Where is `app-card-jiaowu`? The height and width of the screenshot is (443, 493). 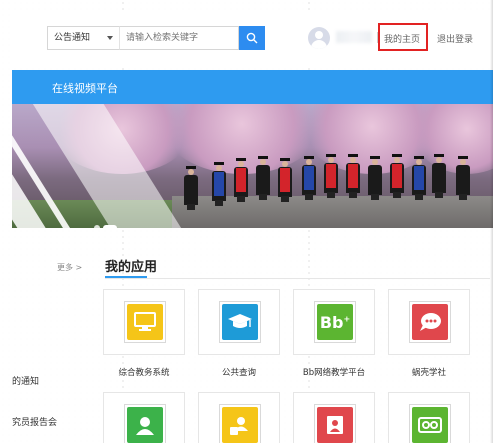
app-card-jiaowu is located at coordinates (144, 322).